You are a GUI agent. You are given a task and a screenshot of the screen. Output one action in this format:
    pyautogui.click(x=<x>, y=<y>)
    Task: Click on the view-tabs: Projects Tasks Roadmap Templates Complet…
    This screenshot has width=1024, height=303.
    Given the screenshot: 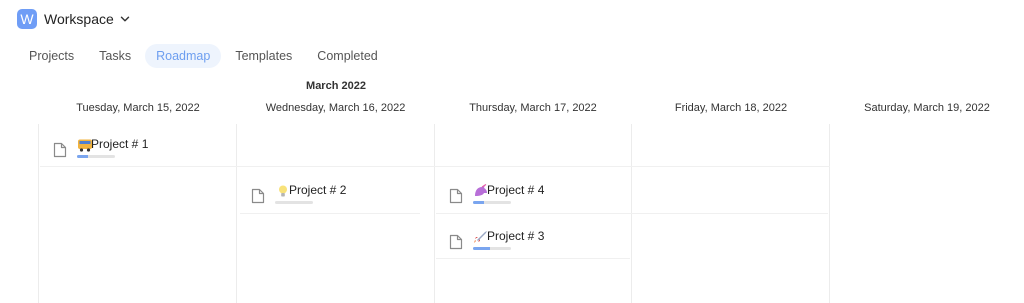 What is the action you would take?
    pyautogui.click(x=205, y=56)
    